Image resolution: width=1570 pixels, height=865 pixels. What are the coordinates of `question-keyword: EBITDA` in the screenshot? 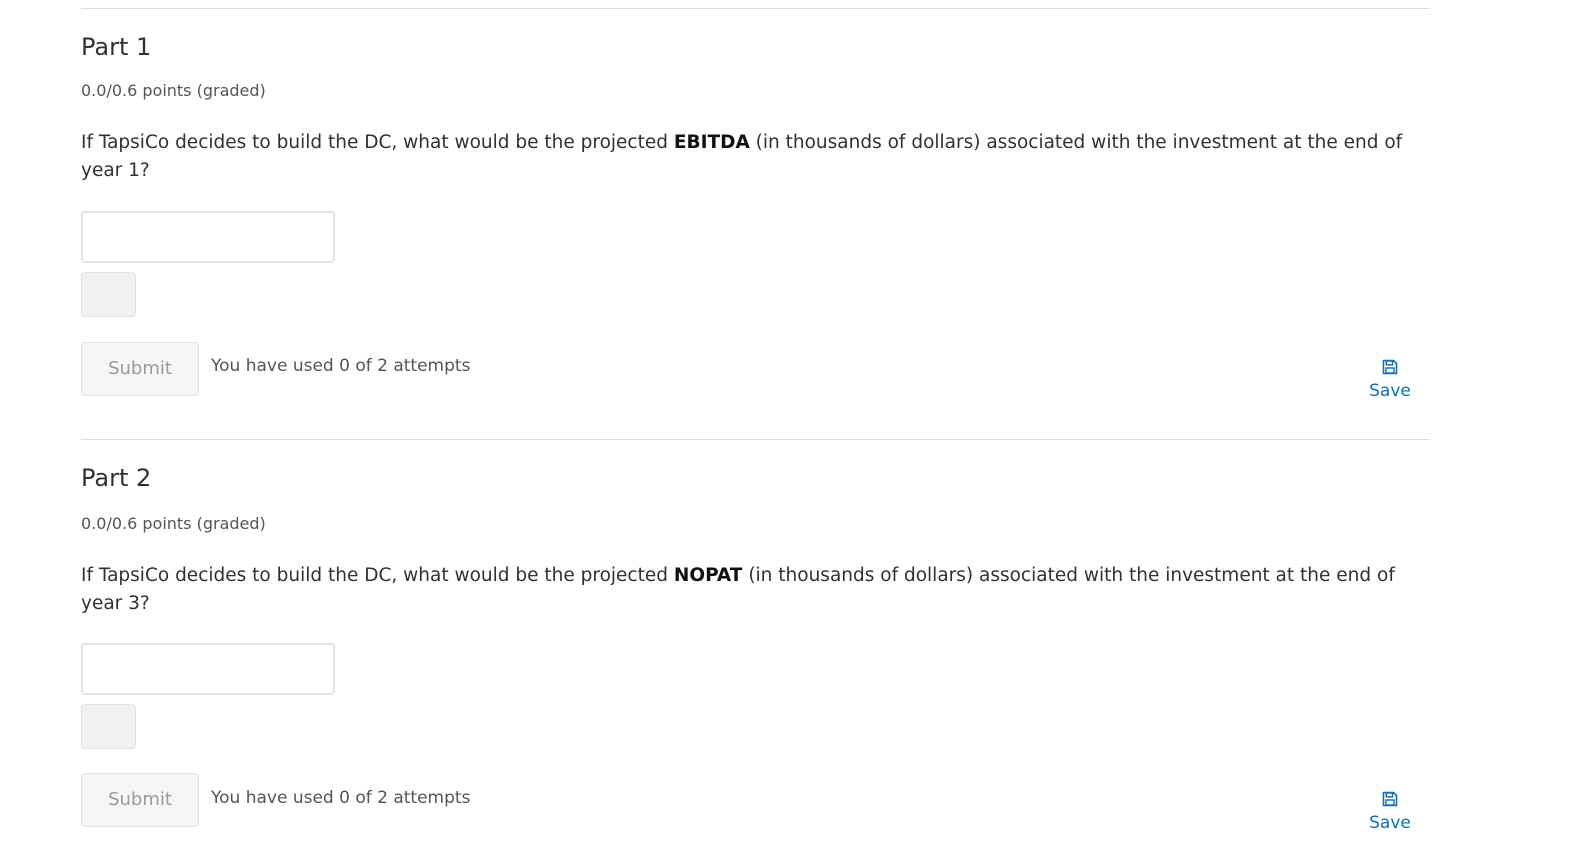 It's located at (711, 142).